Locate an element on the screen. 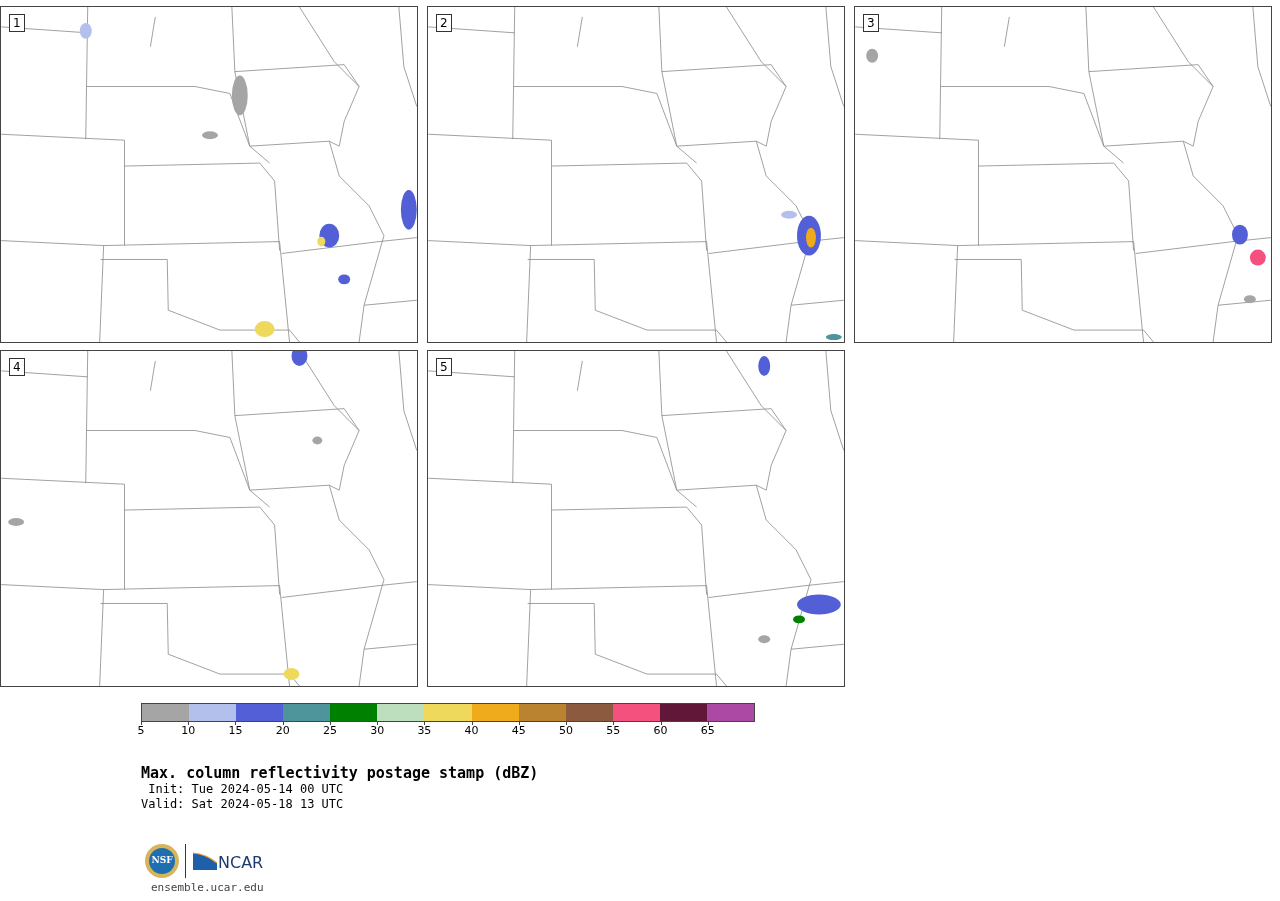 Image resolution: width=1280 pixels, height=901 pixels. valid-time: Valid: Sat 2024-05-18 13 UTC is located at coordinates (243, 804).